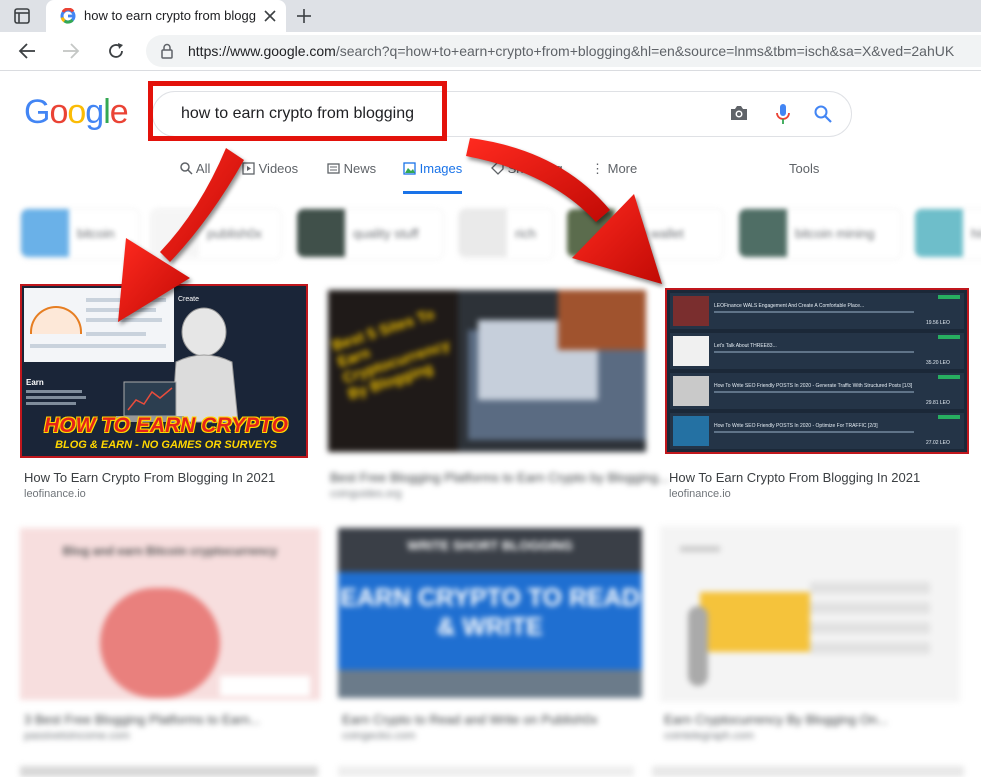 The width and height of the screenshot is (981, 777). Describe the element at coordinates (564, 211) in the screenshot. I see `right-arrow` at that location.